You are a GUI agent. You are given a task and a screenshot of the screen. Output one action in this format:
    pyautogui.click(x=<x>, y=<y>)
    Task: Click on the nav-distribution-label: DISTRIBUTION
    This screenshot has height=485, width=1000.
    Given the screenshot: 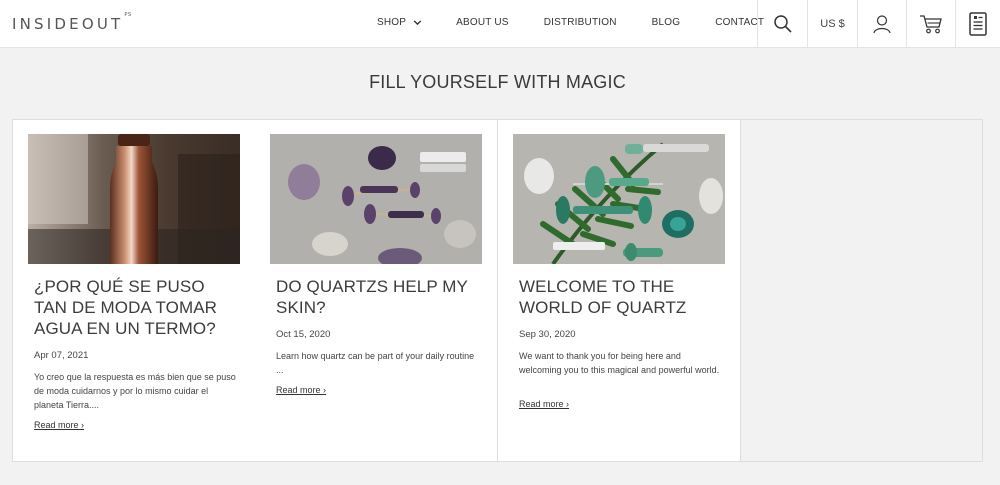 What is the action you would take?
    pyautogui.click(x=580, y=22)
    